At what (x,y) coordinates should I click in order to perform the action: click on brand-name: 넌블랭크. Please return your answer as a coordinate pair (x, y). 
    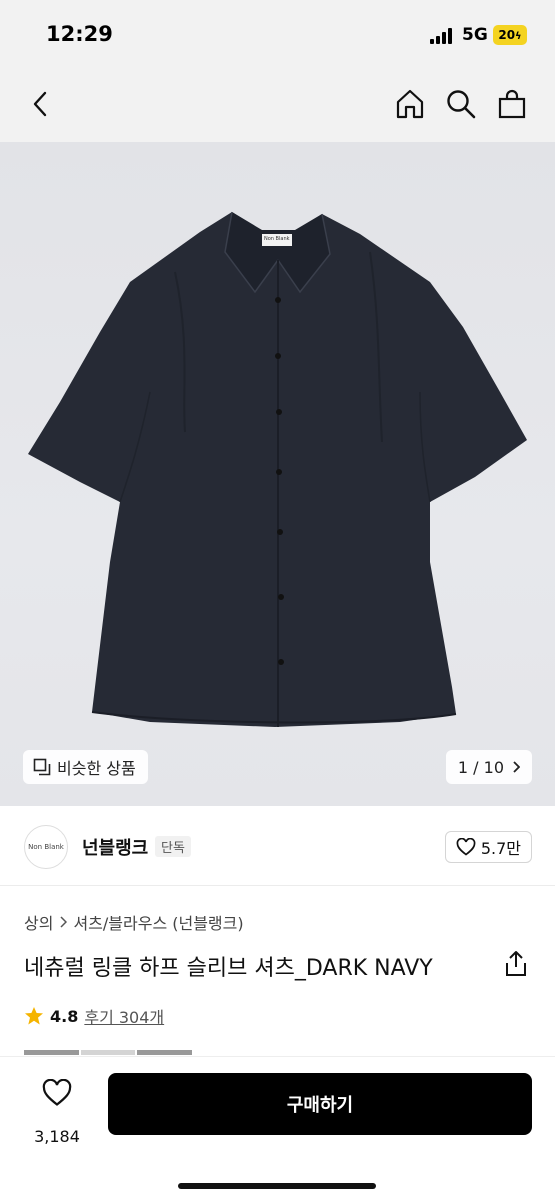
    Looking at the image, I should click on (115, 847).